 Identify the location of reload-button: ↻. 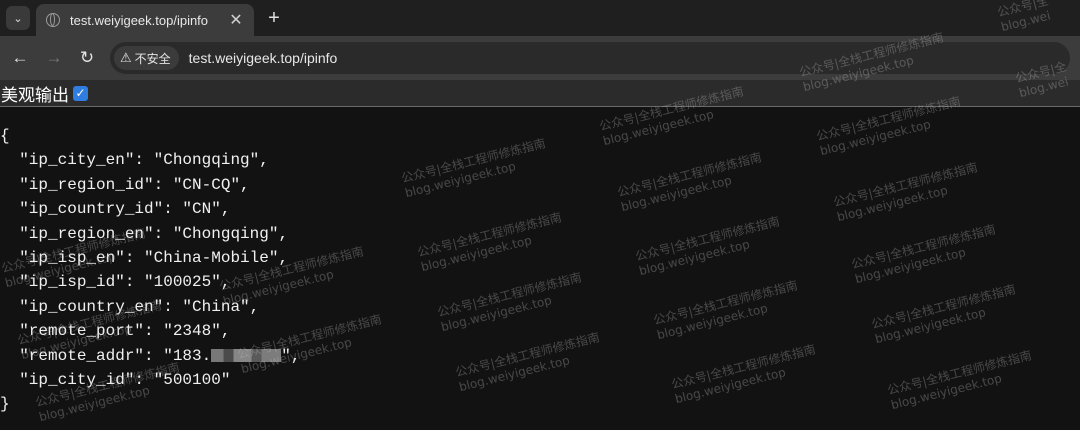
(87, 58).